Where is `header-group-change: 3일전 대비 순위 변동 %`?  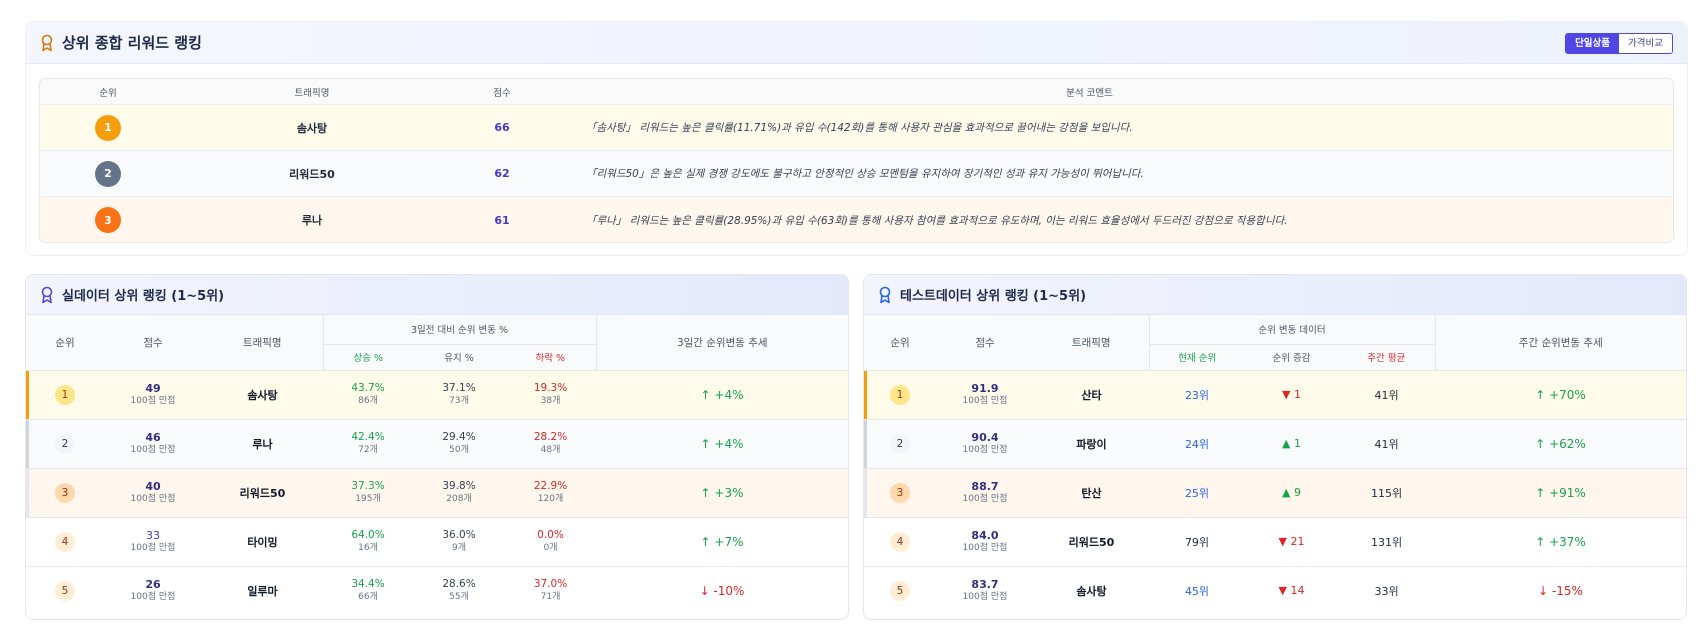 header-group-change: 3일전 대비 순위 변동 % is located at coordinates (459, 330).